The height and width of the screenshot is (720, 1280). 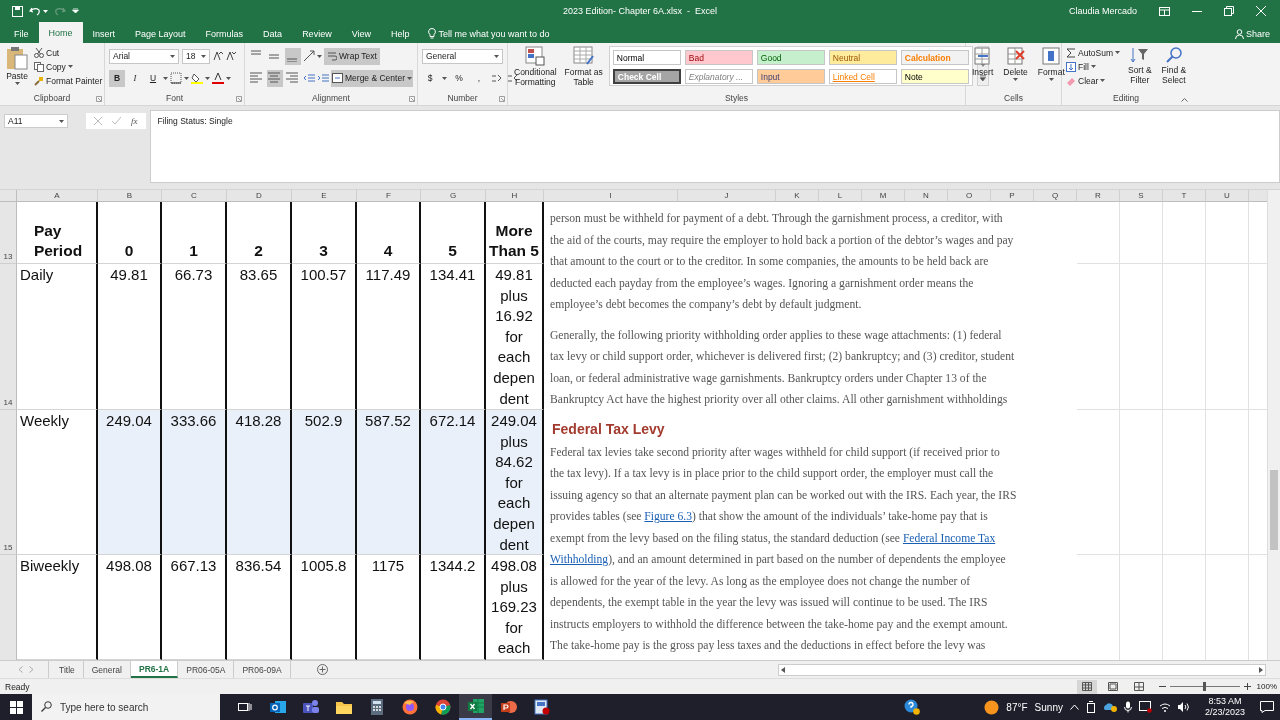 What do you see at coordinates (1012, 196) in the screenshot?
I see `column-header: P` at bounding box center [1012, 196].